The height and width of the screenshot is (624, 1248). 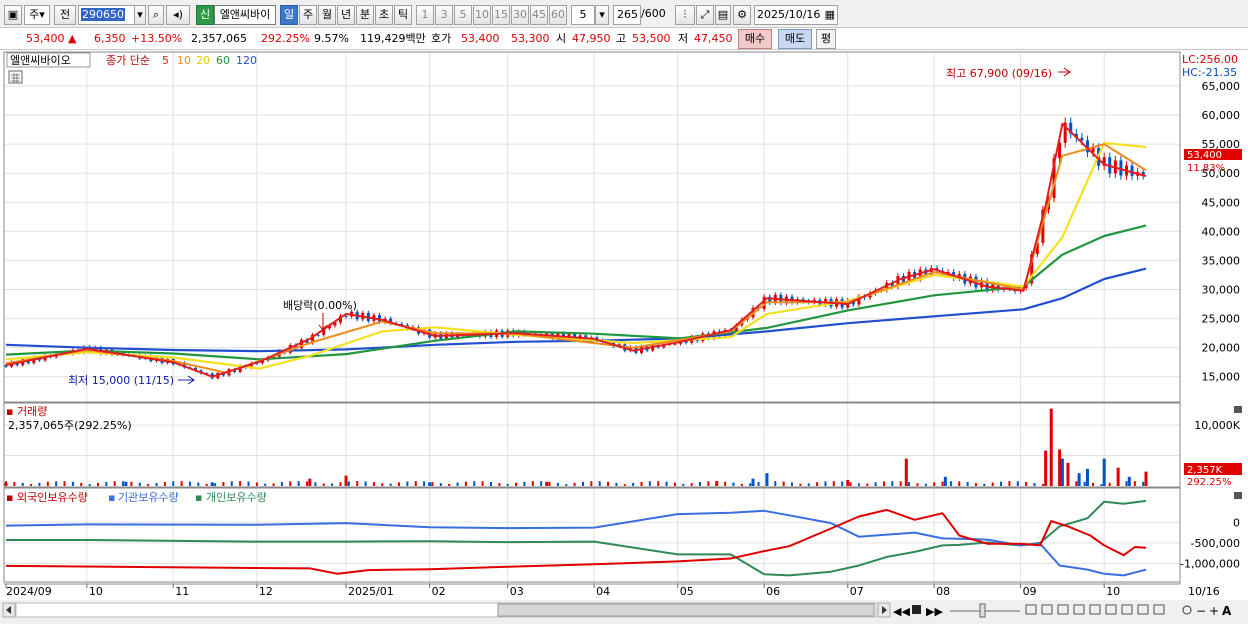 What do you see at coordinates (501, 15) in the screenshot?
I see `multiplier-15: 15` at bounding box center [501, 15].